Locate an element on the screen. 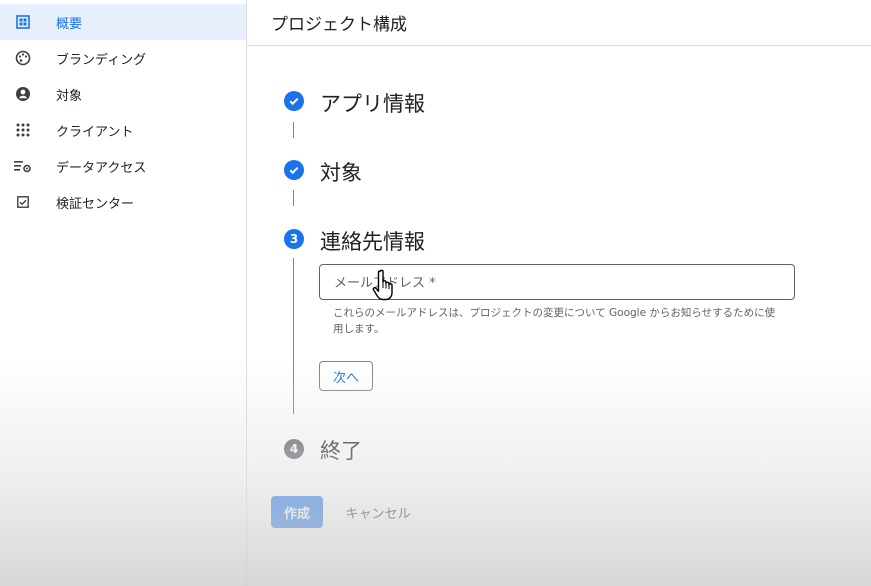 Image resolution: width=871 pixels, height=586 pixels. page-title: プロジェクト構成 is located at coordinates (339, 25).